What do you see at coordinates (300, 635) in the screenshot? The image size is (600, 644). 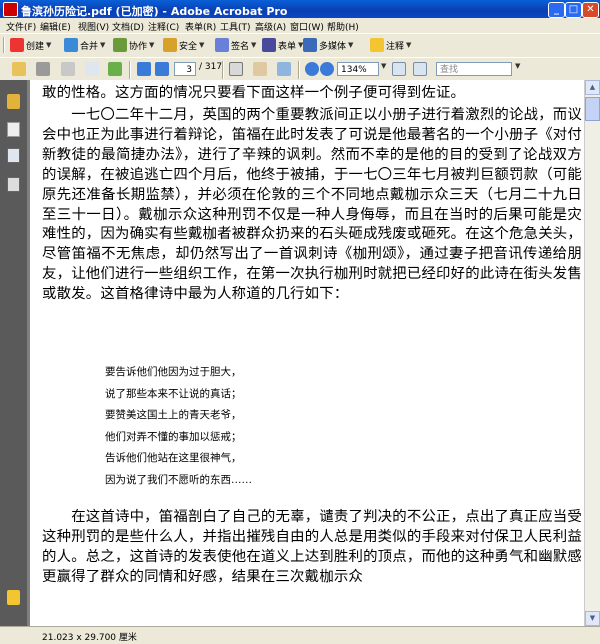 I see `status-bar: 21.023 x 29.700 厘米` at bounding box center [300, 635].